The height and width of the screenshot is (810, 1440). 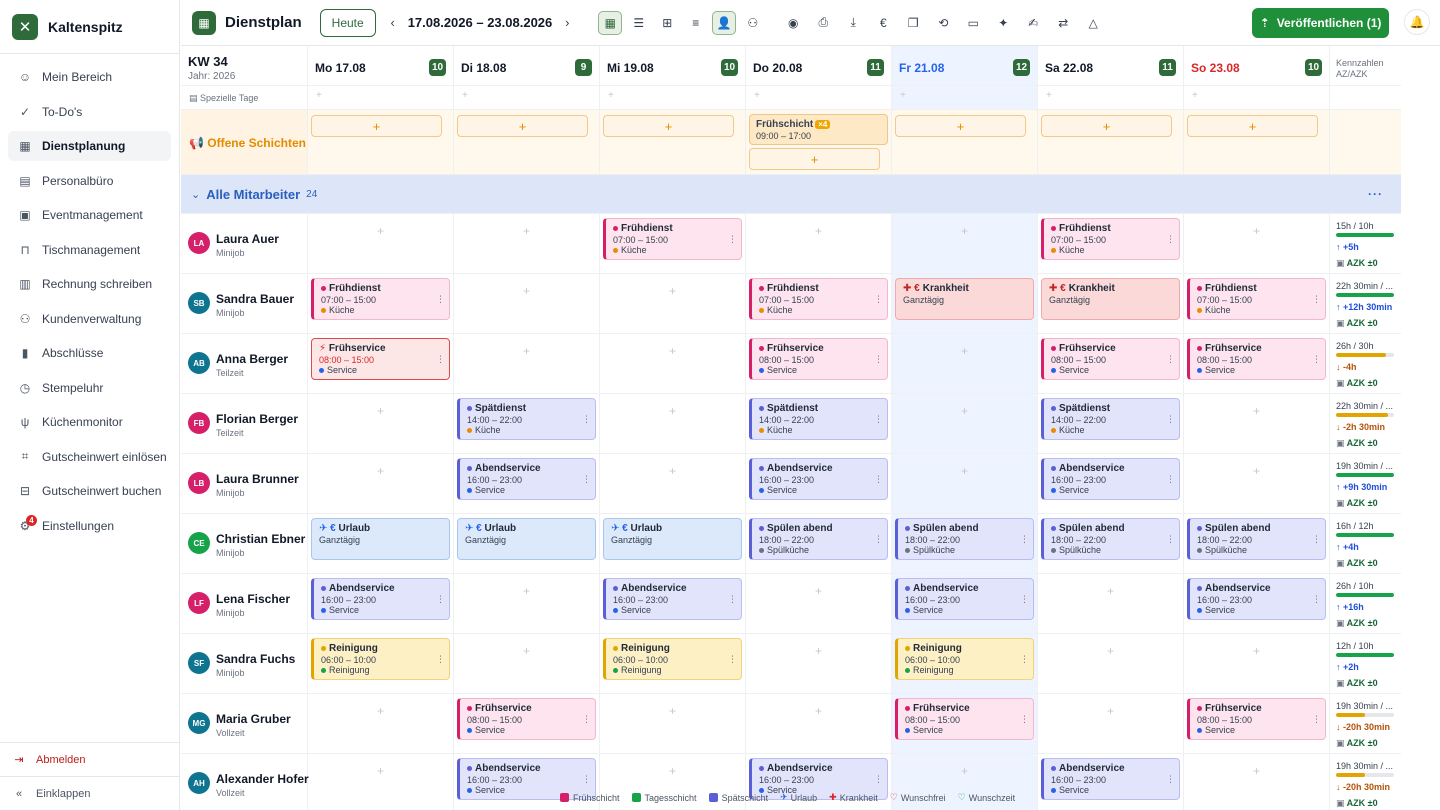 I want to click on day-header: So 23.08 10, so click(x=1257, y=65).